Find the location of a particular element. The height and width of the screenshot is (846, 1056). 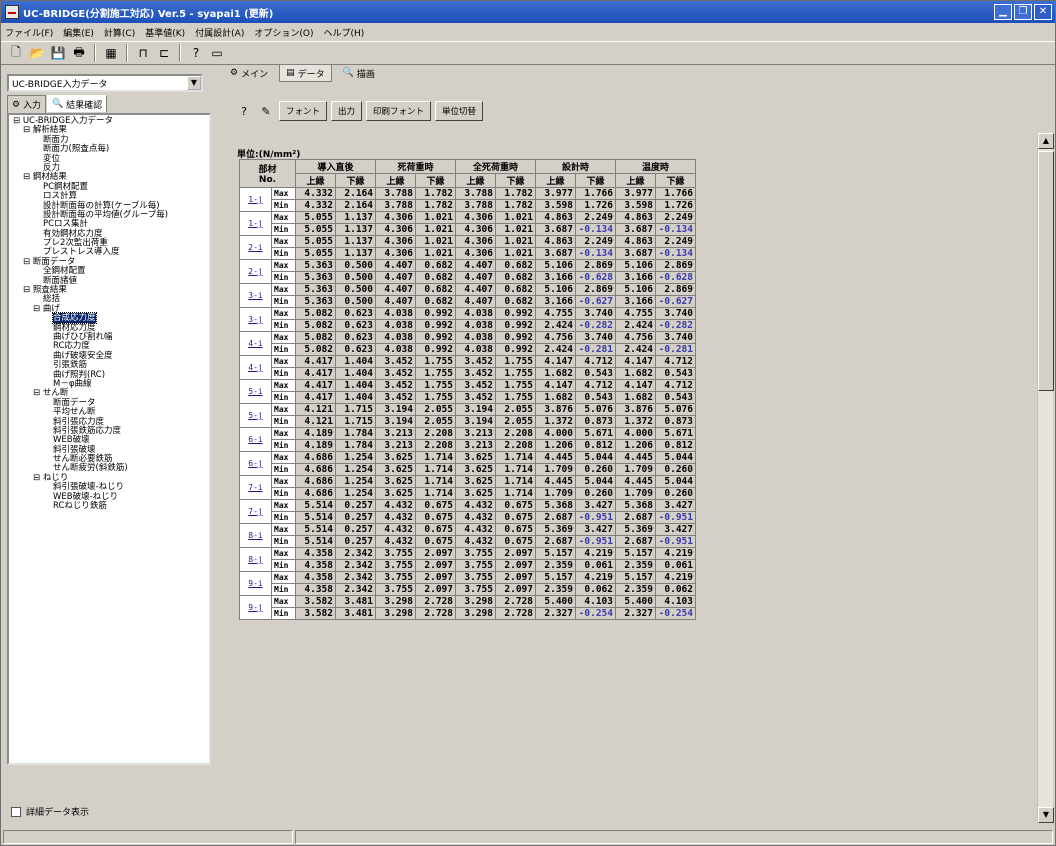

member-link: 3-j is located at coordinates (255, 319).